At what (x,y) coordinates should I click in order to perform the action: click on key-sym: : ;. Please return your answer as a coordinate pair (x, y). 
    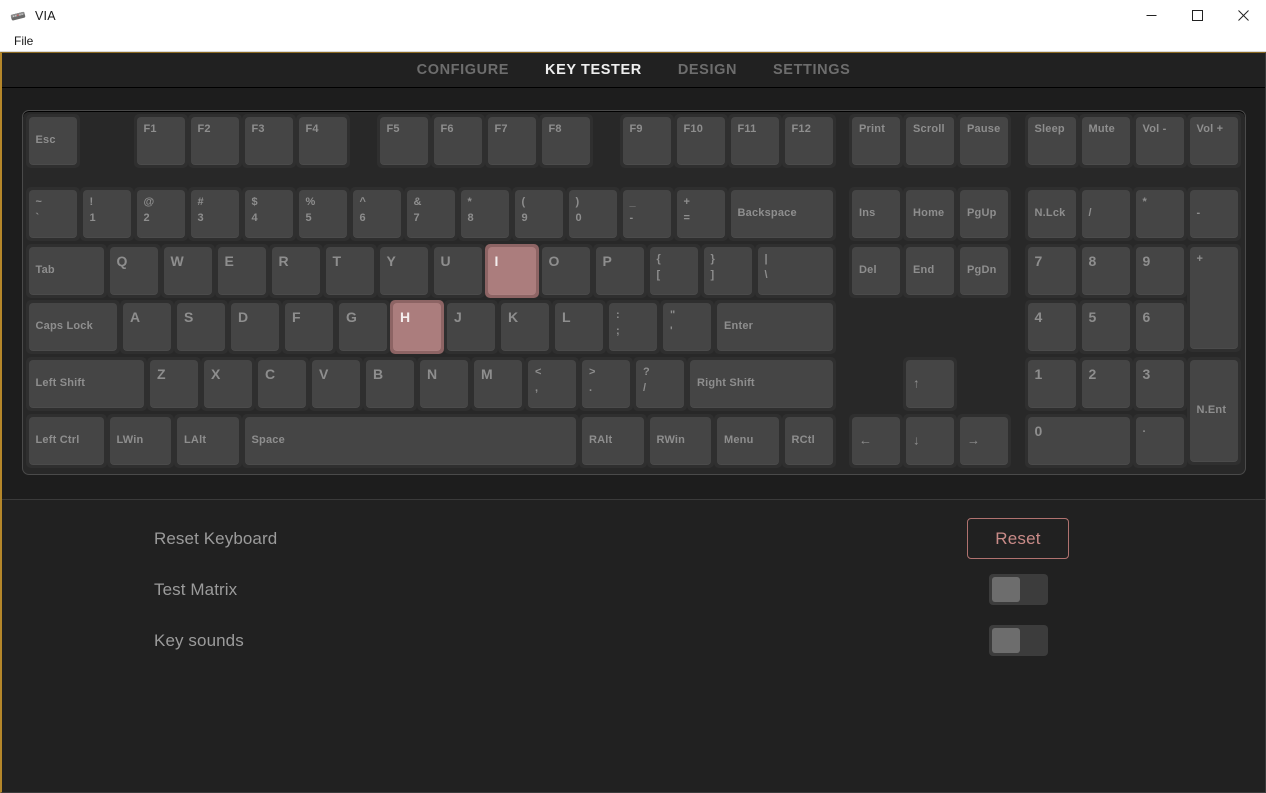
    Looking at the image, I should click on (633, 327).